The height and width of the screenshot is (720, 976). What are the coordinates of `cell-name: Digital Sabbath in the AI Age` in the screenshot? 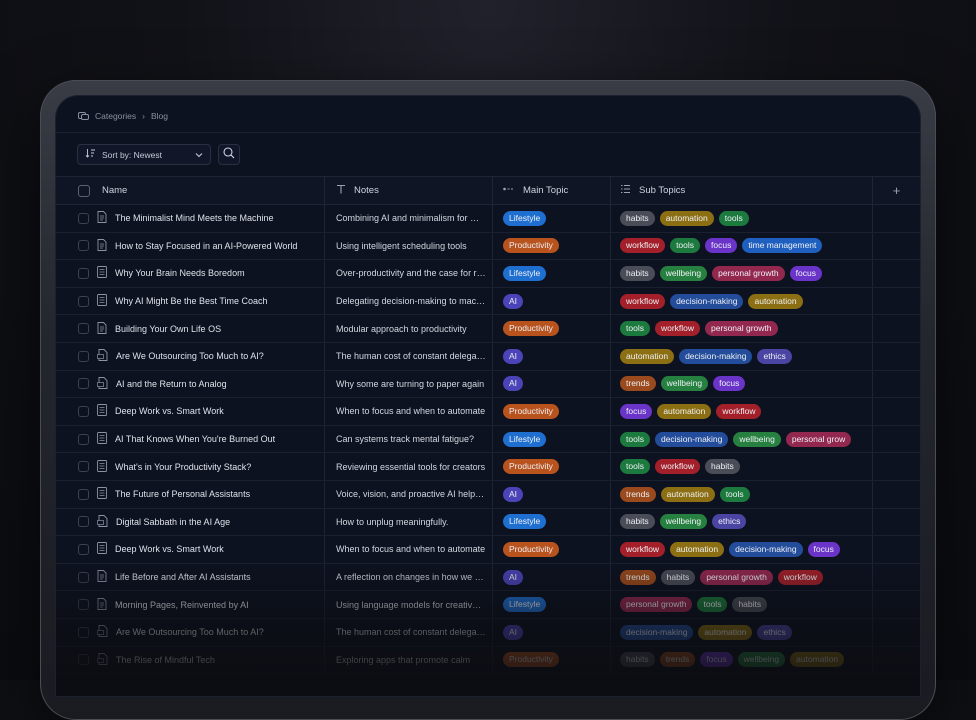 It's located at (190, 522).